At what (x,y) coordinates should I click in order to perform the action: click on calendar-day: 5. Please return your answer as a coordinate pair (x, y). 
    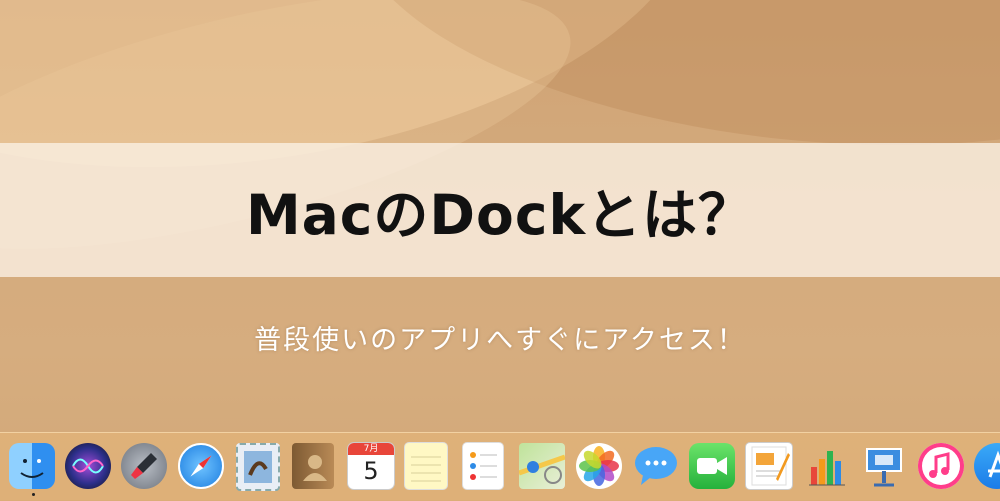
    Looking at the image, I should click on (371, 471).